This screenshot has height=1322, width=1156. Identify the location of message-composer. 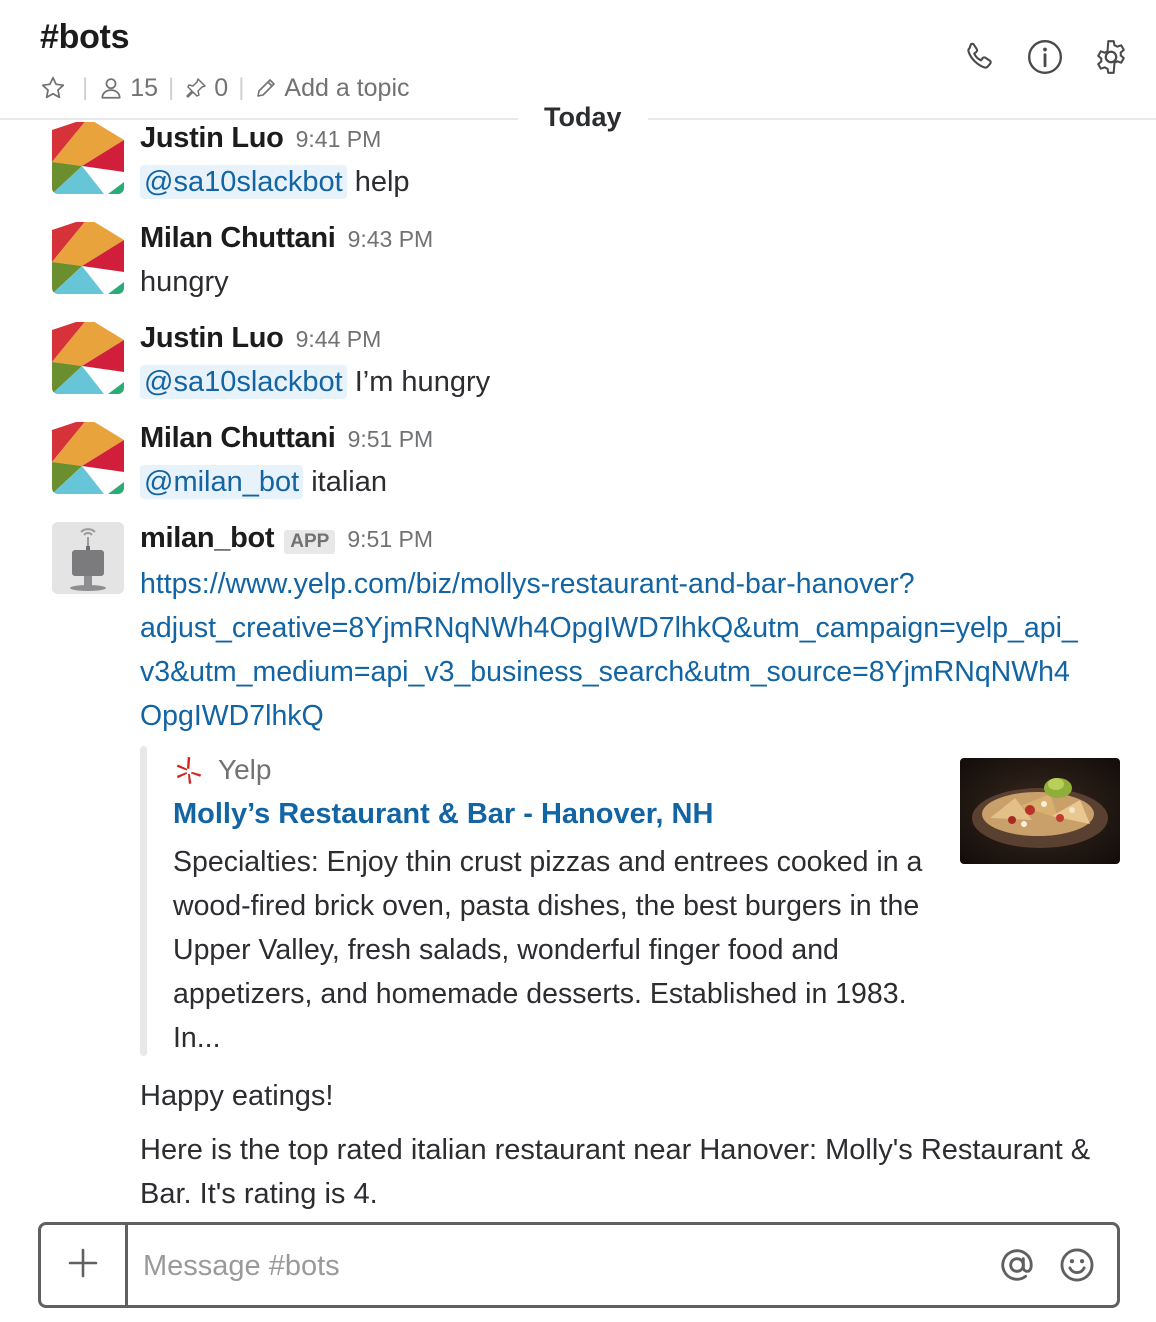
(579, 1265).